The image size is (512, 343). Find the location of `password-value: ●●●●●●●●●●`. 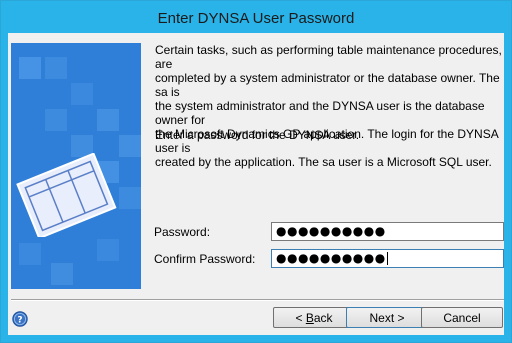

password-value: ●●●●●●●●●● is located at coordinates (331, 231).